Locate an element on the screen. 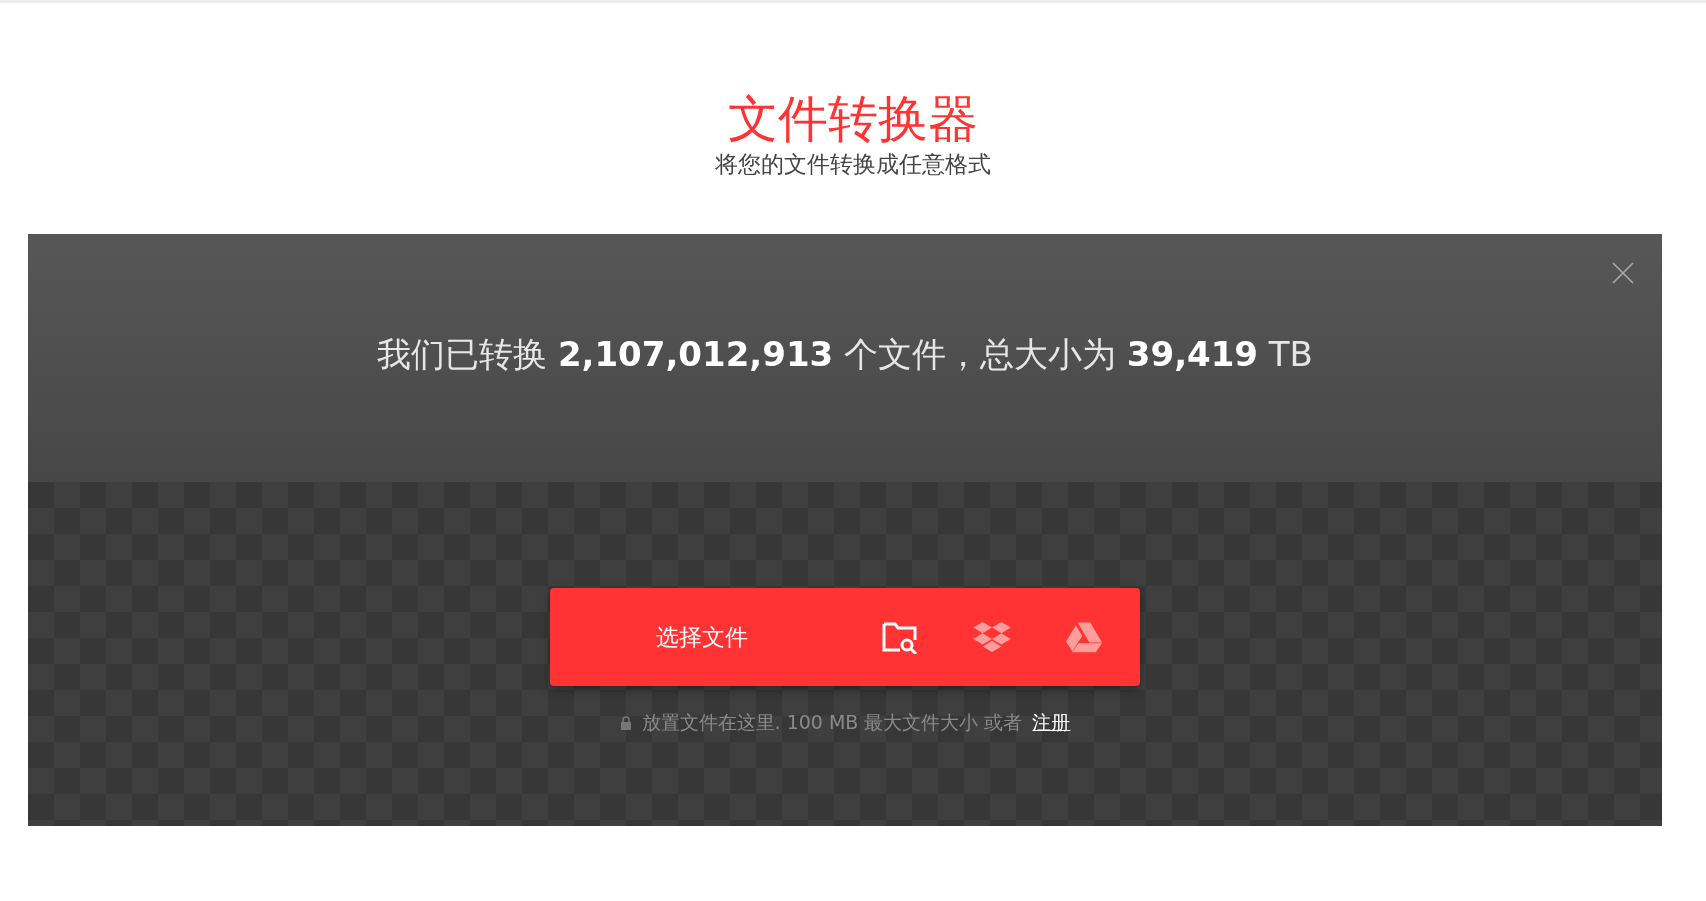 This screenshot has width=1706, height=901. choose-file-button: 选择文件 is located at coordinates (702, 637).